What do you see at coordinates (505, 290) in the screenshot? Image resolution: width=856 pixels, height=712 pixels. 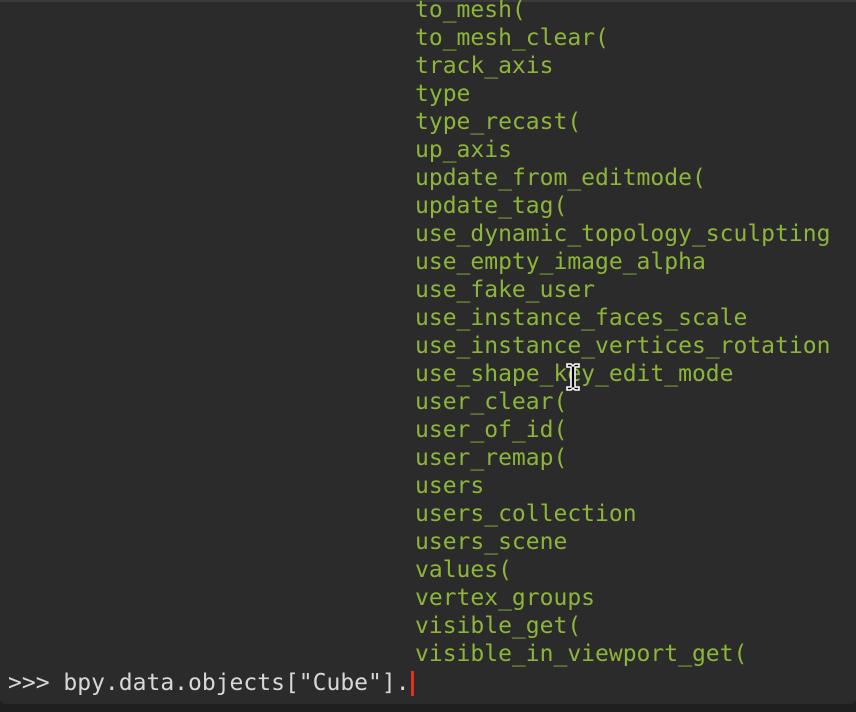 I see `completion-item: use_fake_user` at bounding box center [505, 290].